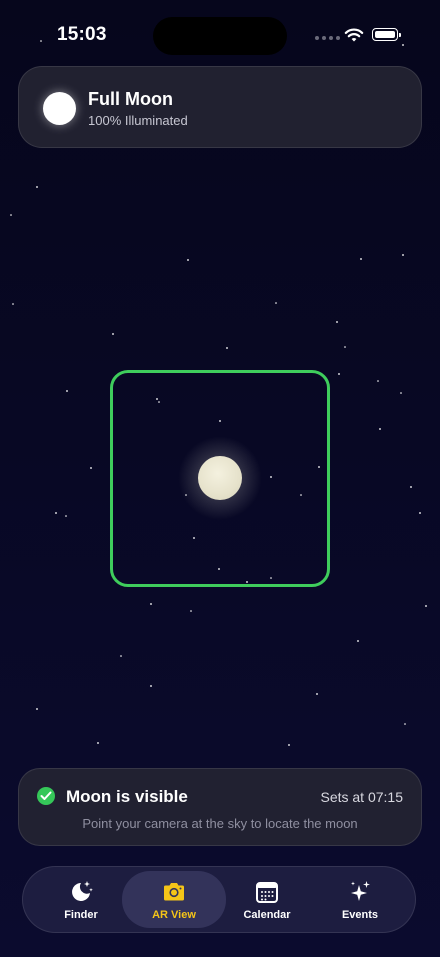 Image resolution: width=440 pixels, height=957 pixels. I want to click on phase-title: Full Moon, so click(130, 99).